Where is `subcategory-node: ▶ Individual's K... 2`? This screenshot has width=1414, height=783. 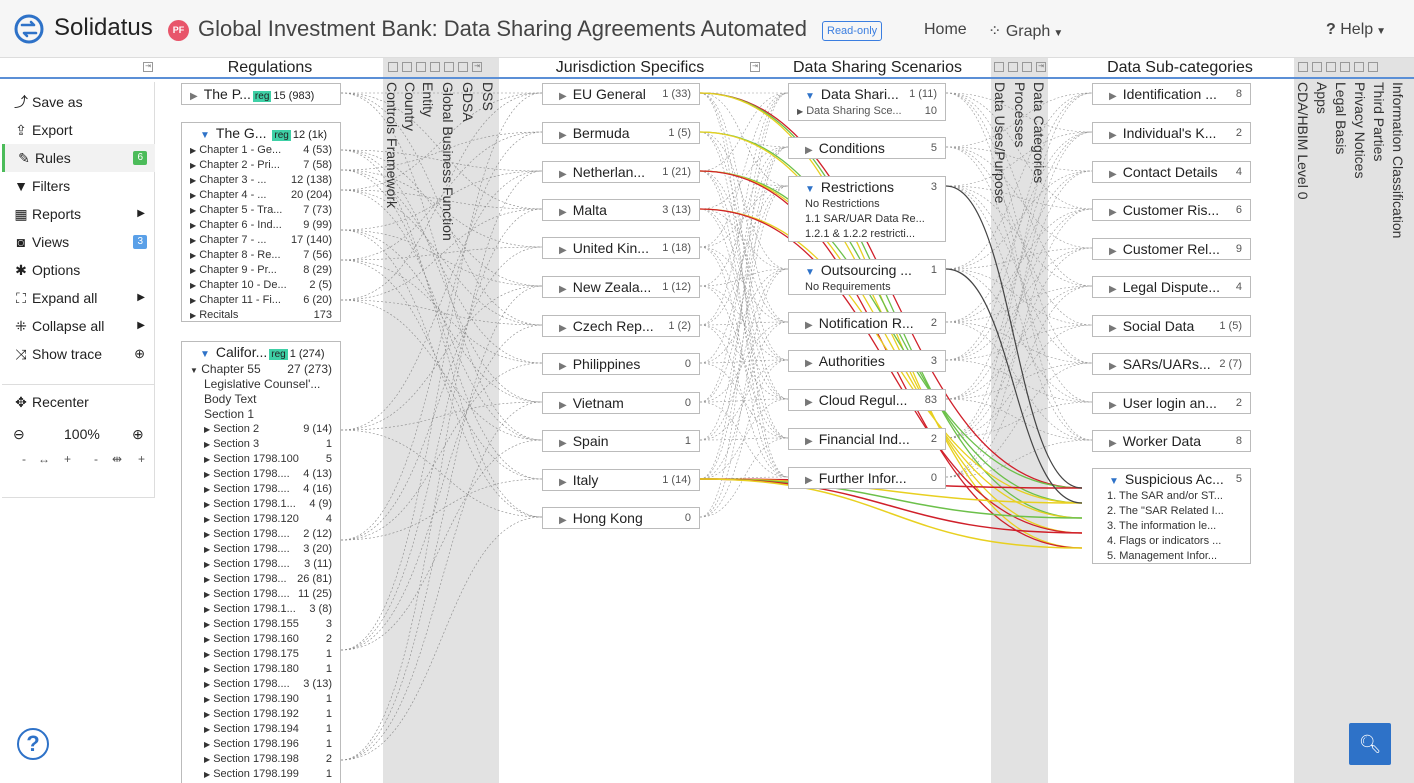
subcategory-node: ▶ Individual's K... 2 is located at coordinates (1171, 133).